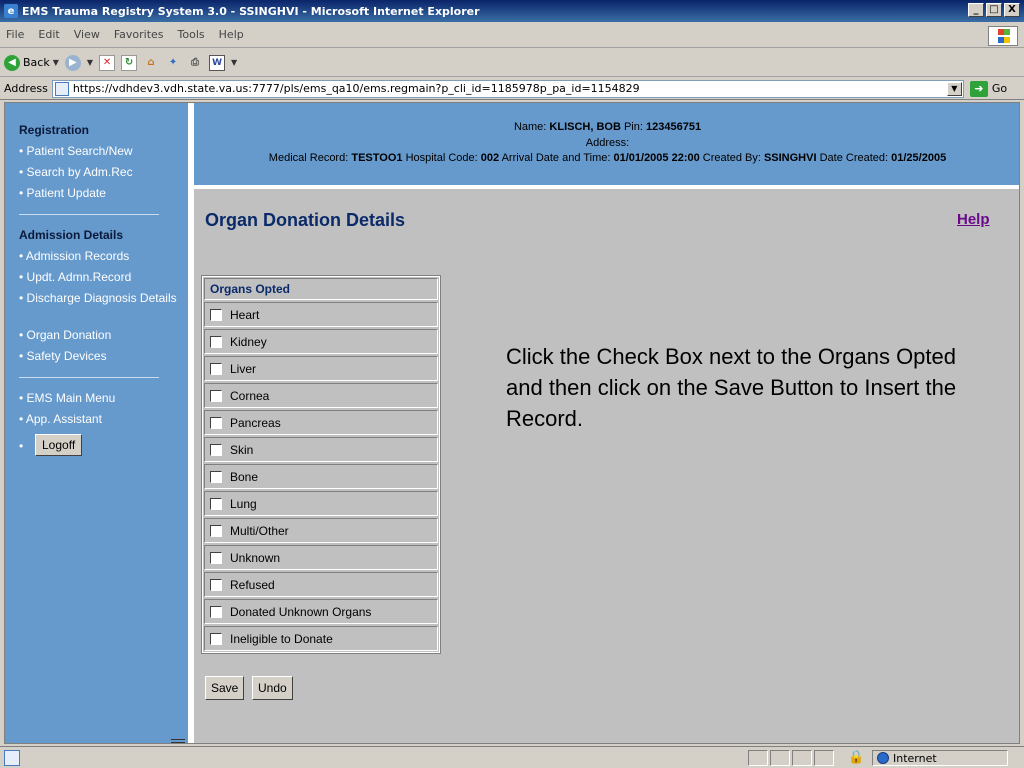 The height and width of the screenshot is (768, 1024). What do you see at coordinates (321, 449) in the screenshot?
I see `organ-row: Skin` at bounding box center [321, 449].